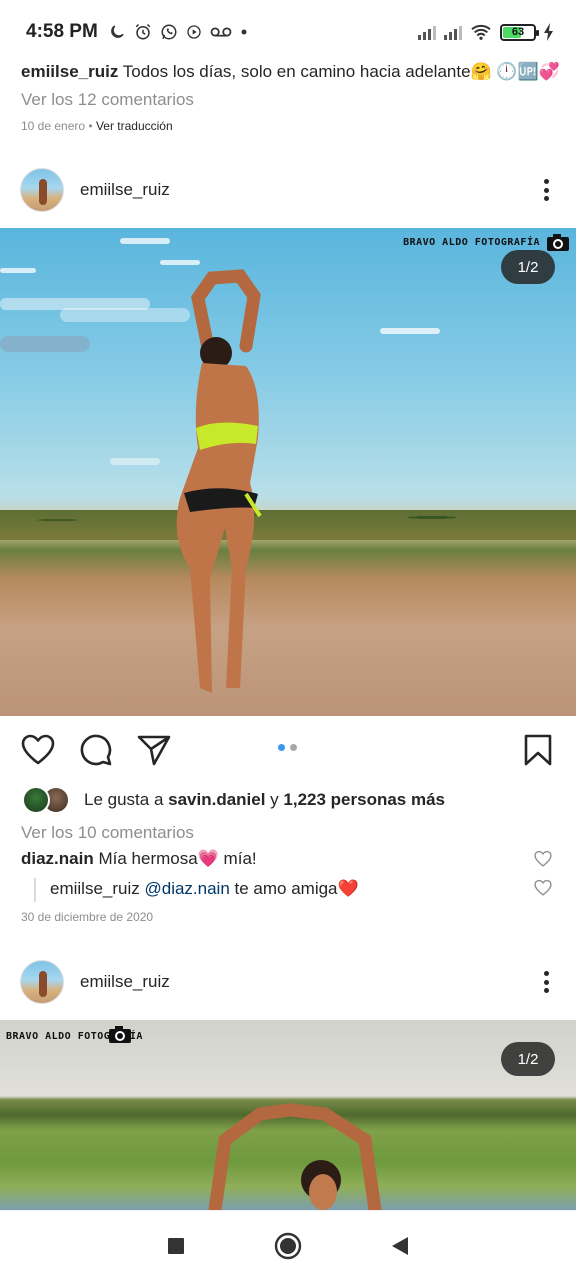 The height and width of the screenshot is (1280, 576). I want to click on reply-like-icon, so click(543, 888).